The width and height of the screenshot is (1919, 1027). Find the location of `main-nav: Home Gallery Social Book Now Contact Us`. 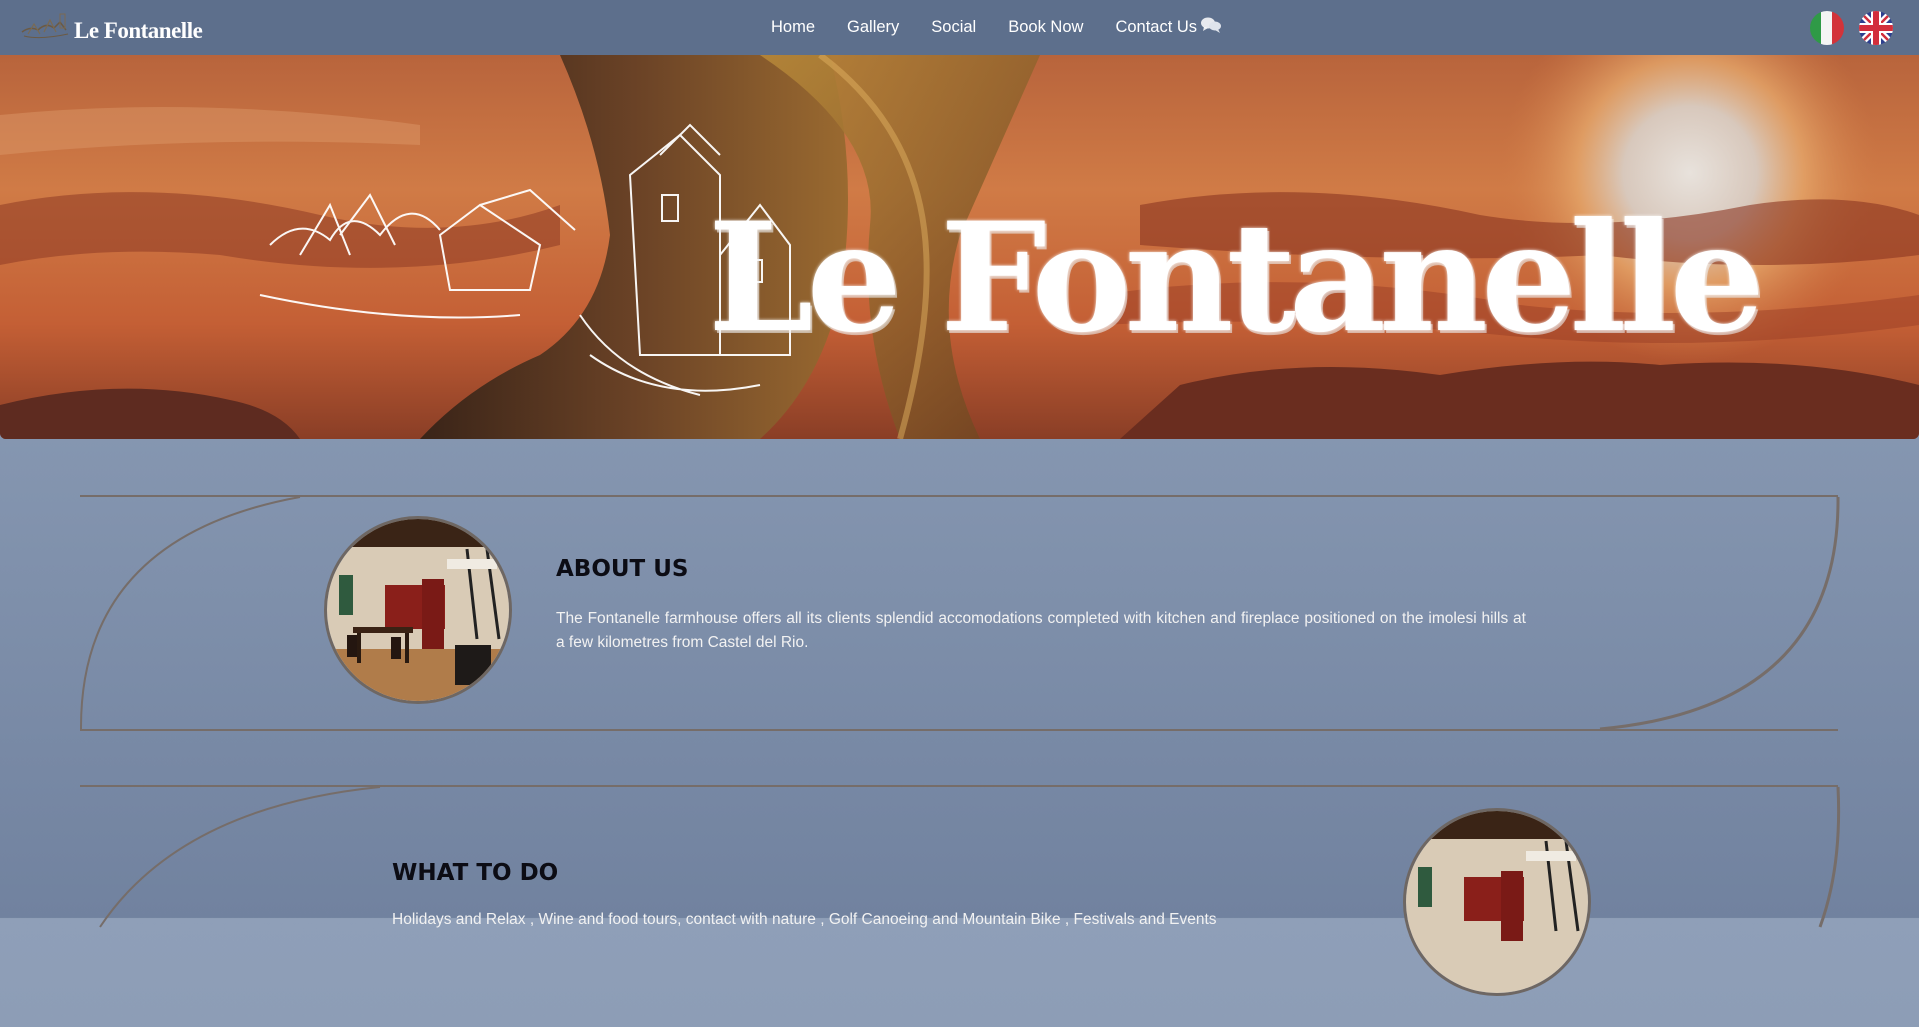

main-nav: Home Gallery Social Book Now Contact Us is located at coordinates (996, 27).